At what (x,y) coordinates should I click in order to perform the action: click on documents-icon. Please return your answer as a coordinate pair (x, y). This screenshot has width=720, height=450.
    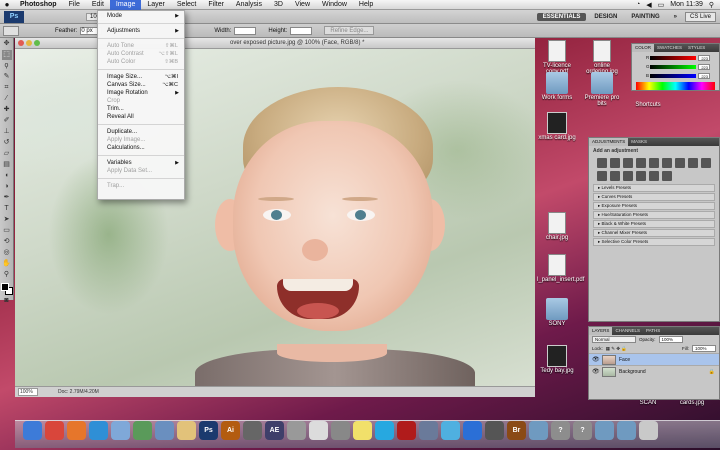
    Looking at the image, I should click on (626, 430).